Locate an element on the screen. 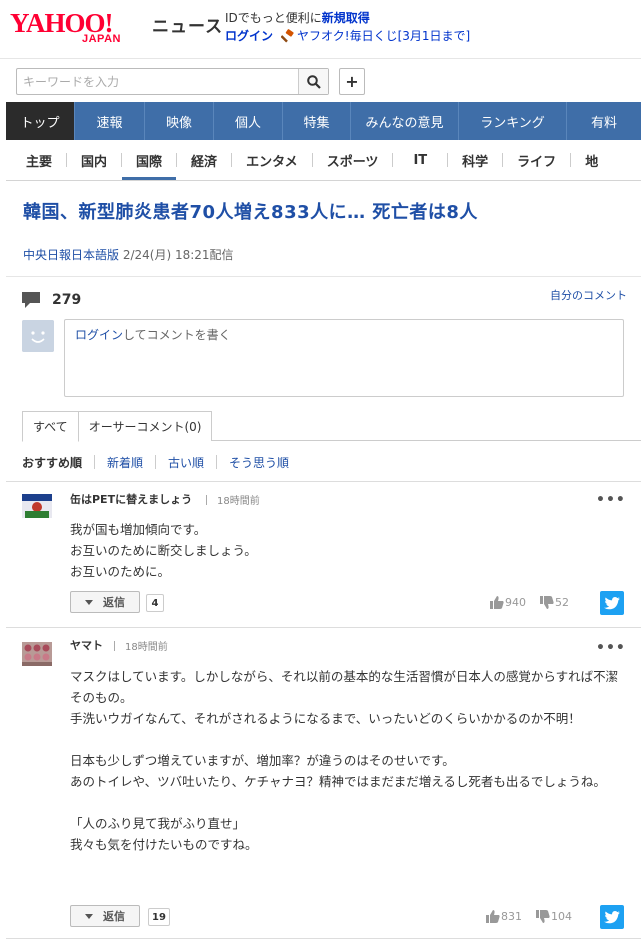  add-button: + is located at coordinates (352, 81).